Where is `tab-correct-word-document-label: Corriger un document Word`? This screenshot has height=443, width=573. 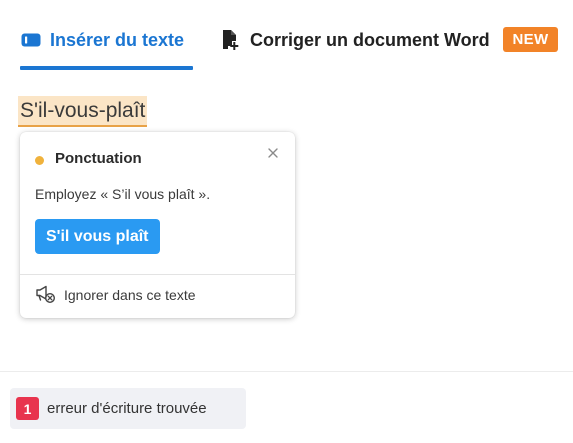 tab-correct-word-document-label: Corriger un document Word is located at coordinates (370, 39).